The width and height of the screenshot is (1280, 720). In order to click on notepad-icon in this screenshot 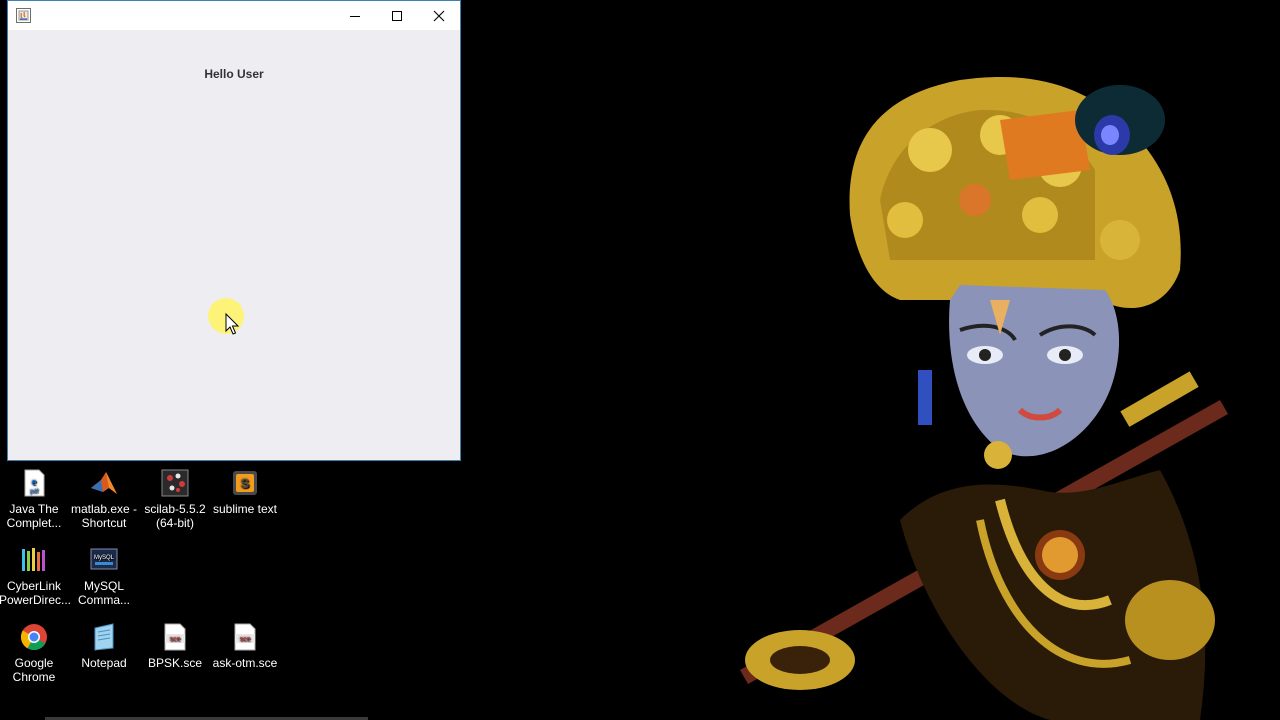, I will do `click(104, 637)`.